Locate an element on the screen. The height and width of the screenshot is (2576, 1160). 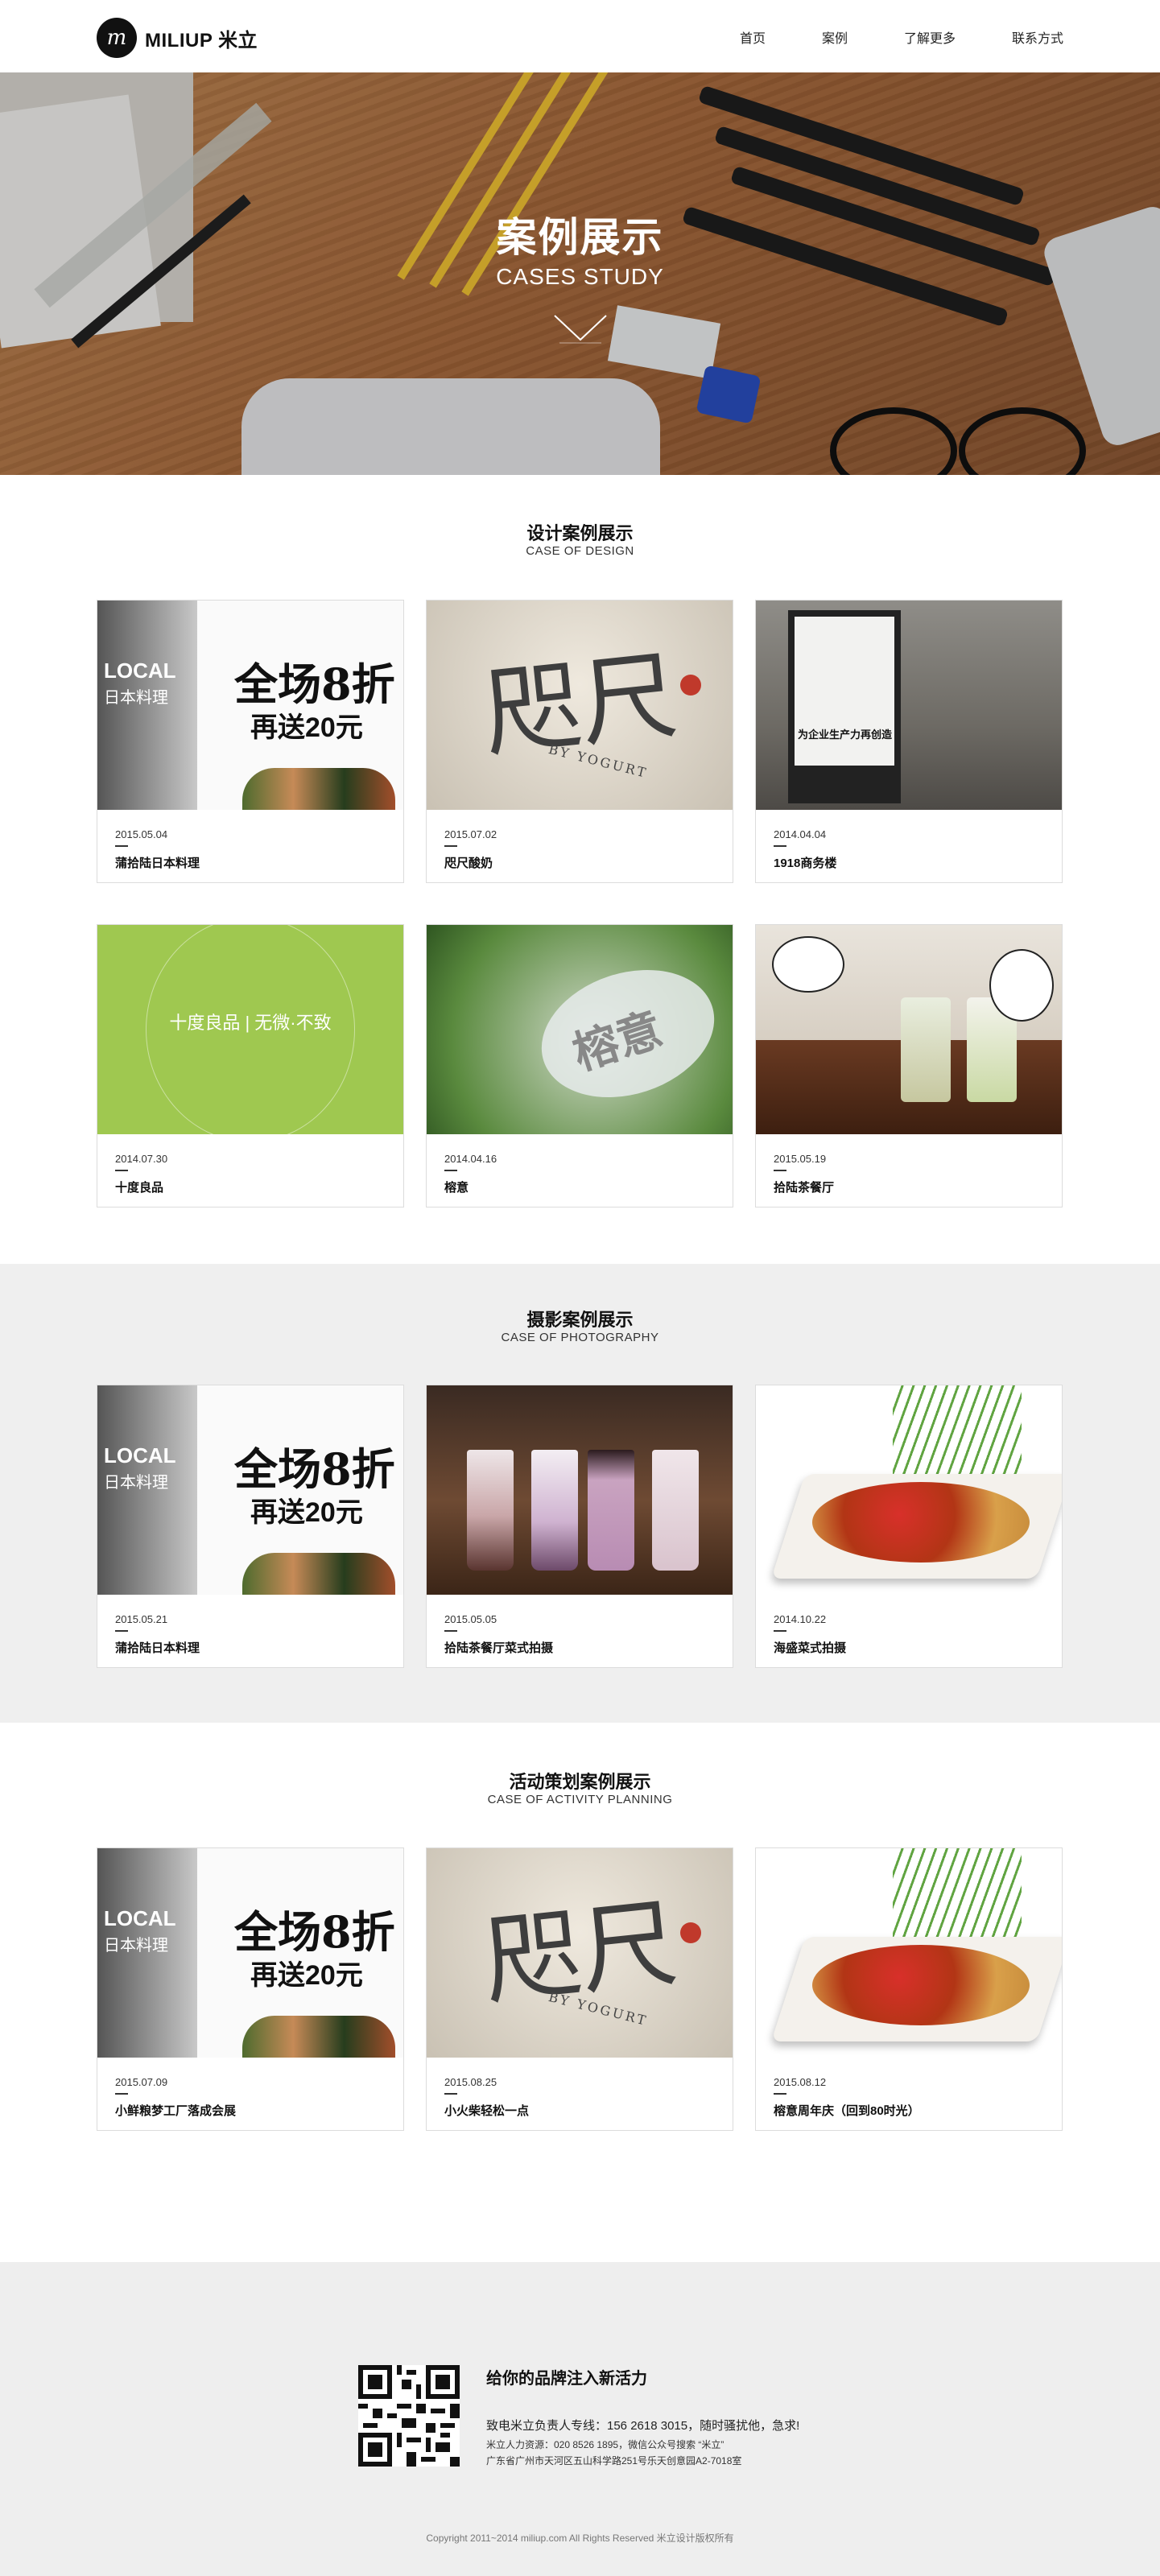
nav-contact: 联系方式 is located at coordinates (1037, 37).